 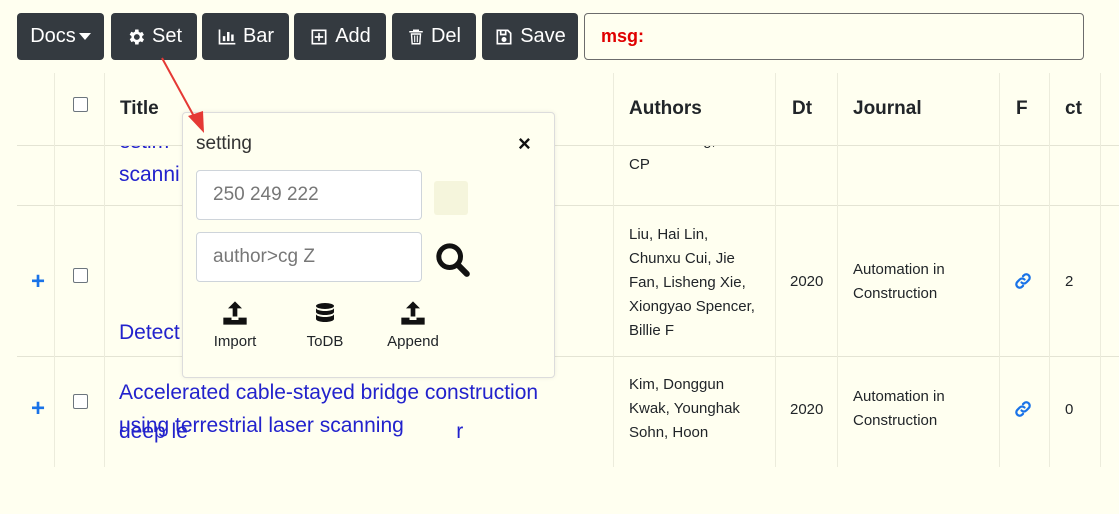 I want to click on append-label: Append, so click(x=413, y=341).